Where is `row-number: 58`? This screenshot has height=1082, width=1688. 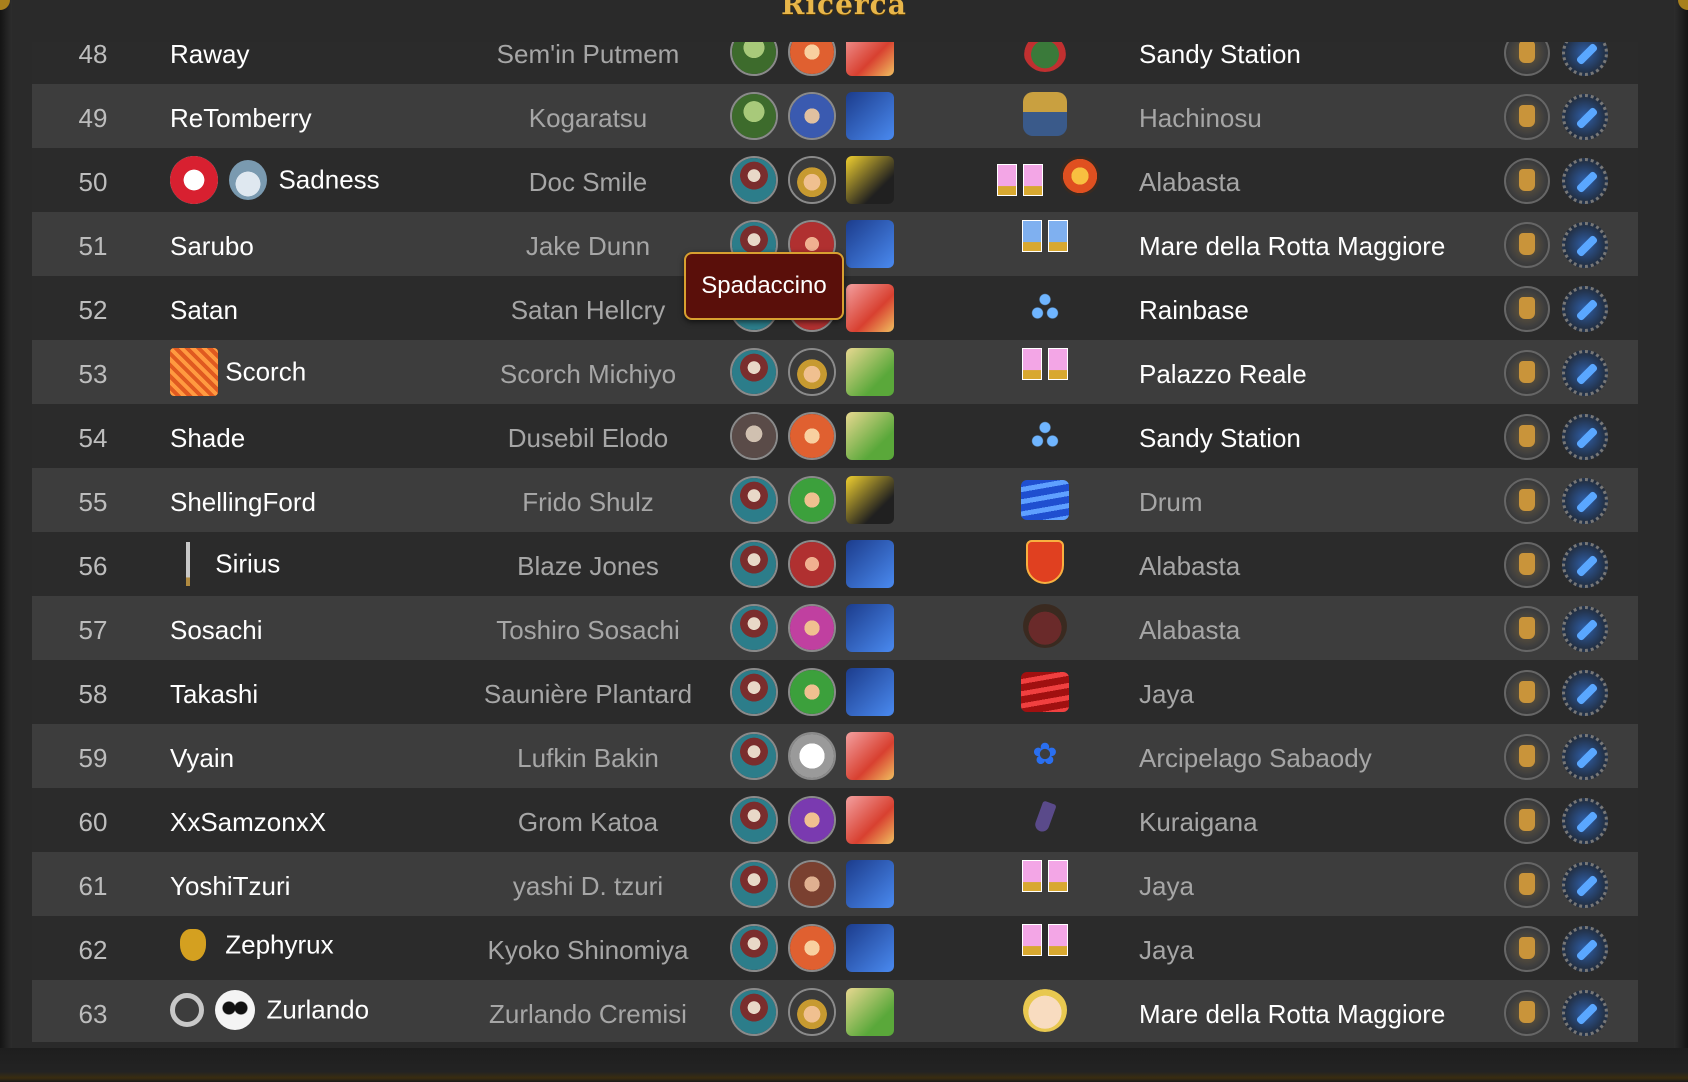
row-number: 58 is located at coordinates (93, 694).